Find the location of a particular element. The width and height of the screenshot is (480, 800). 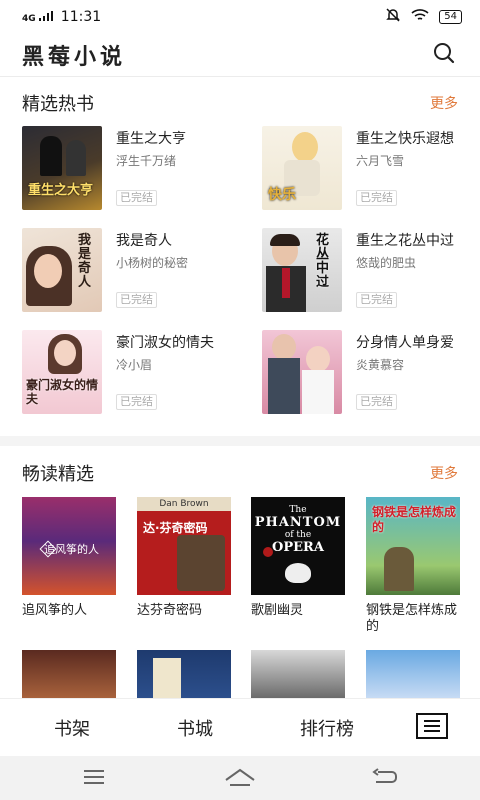

network-type: 4G is located at coordinates (29, 19).